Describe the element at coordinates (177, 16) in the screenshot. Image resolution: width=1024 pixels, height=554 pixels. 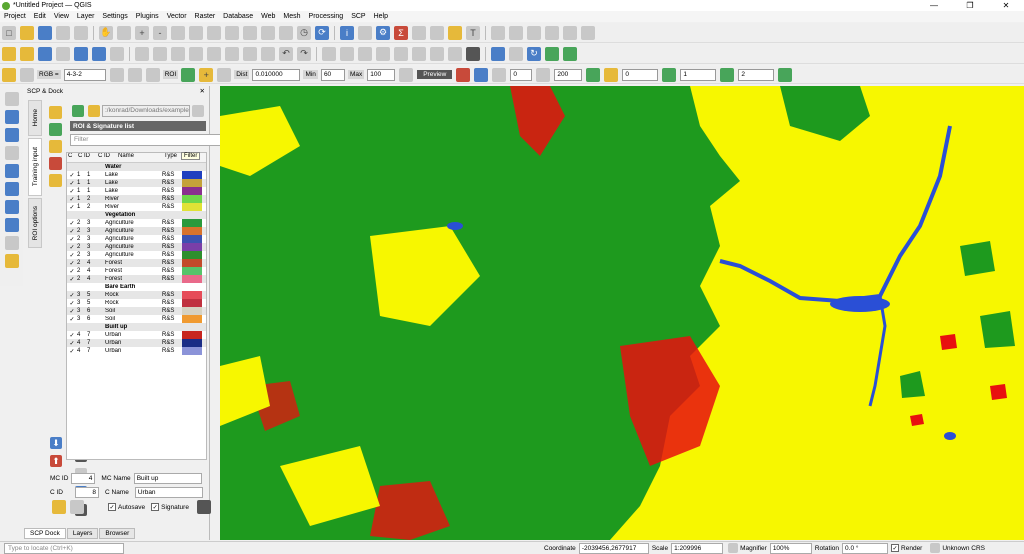
I see `menu-vector: Vector` at that location.